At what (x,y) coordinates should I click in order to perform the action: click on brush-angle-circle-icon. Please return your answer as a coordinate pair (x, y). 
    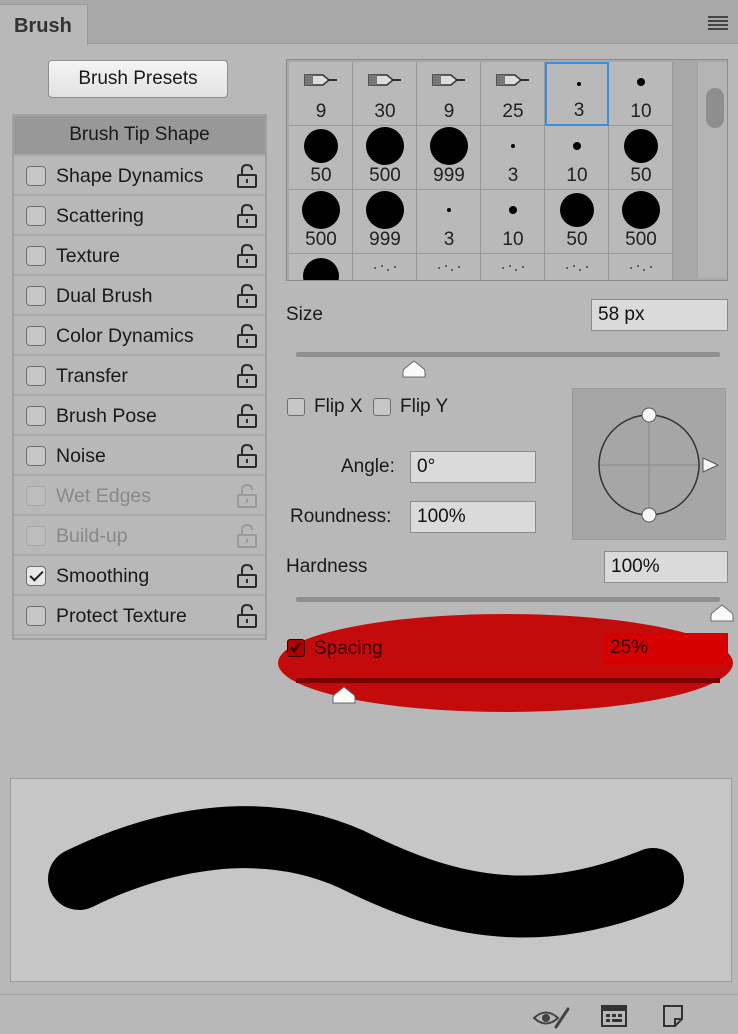
    Looking at the image, I should click on (650, 465).